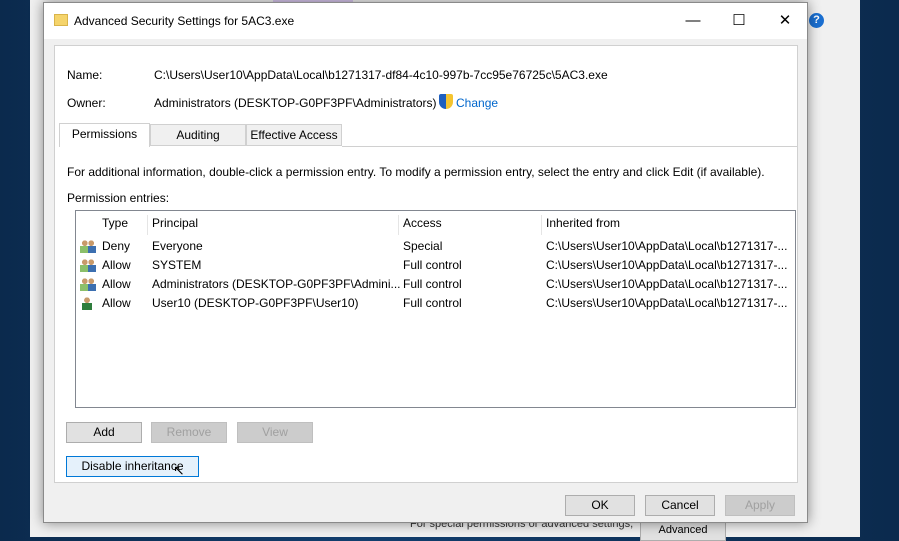  I want to click on ok-button: OK, so click(600, 505).